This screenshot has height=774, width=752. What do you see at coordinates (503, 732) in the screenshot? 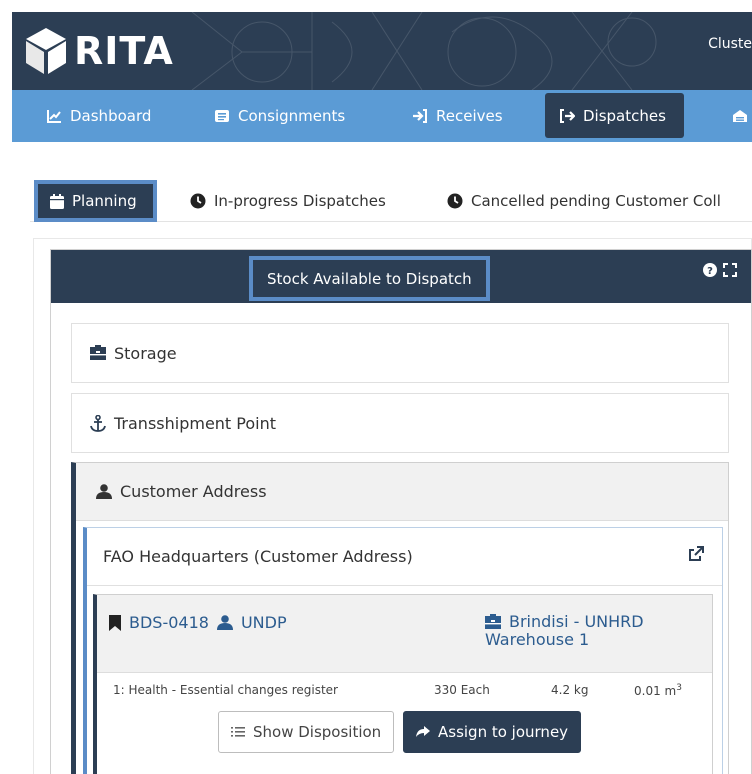
I see `assign-label: Assign to journey` at bounding box center [503, 732].